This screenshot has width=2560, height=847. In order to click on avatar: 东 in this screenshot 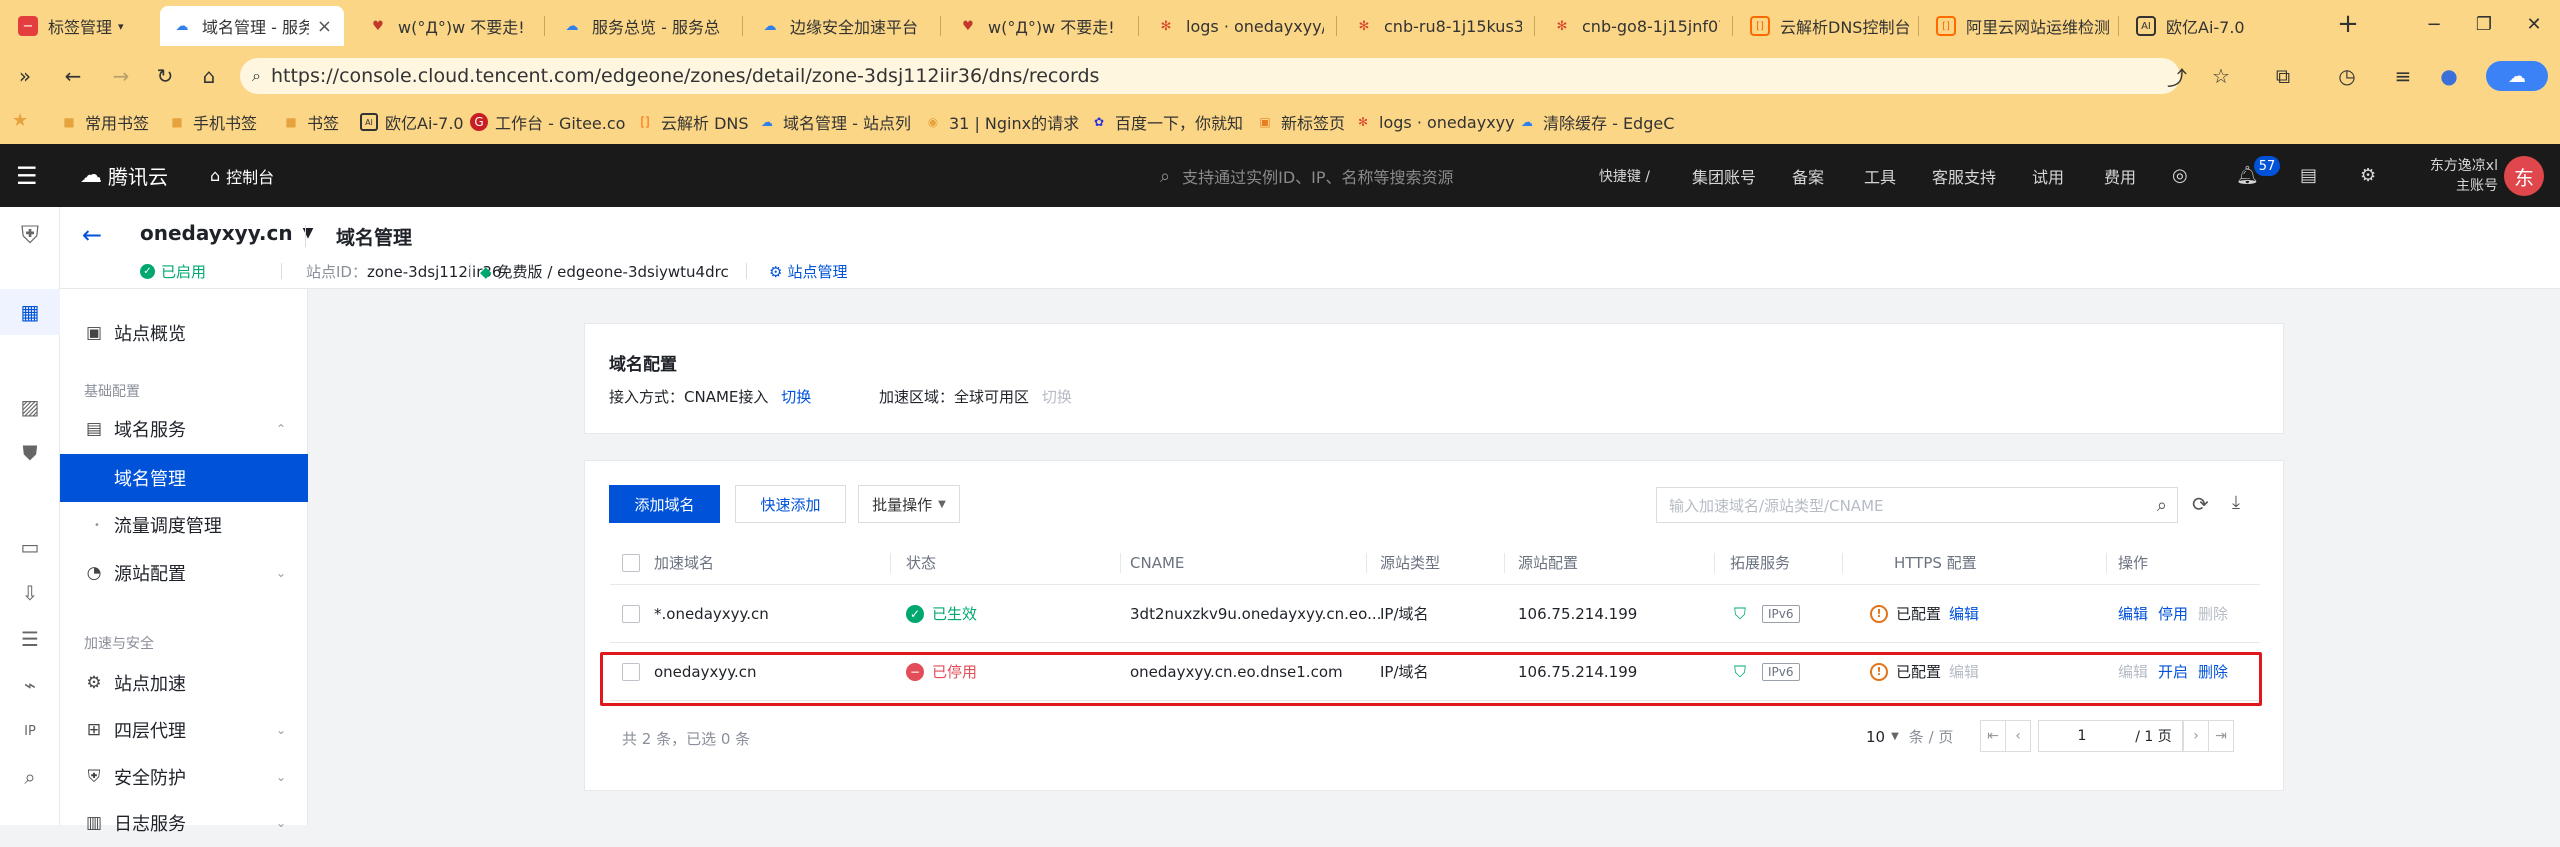, I will do `click(2524, 176)`.